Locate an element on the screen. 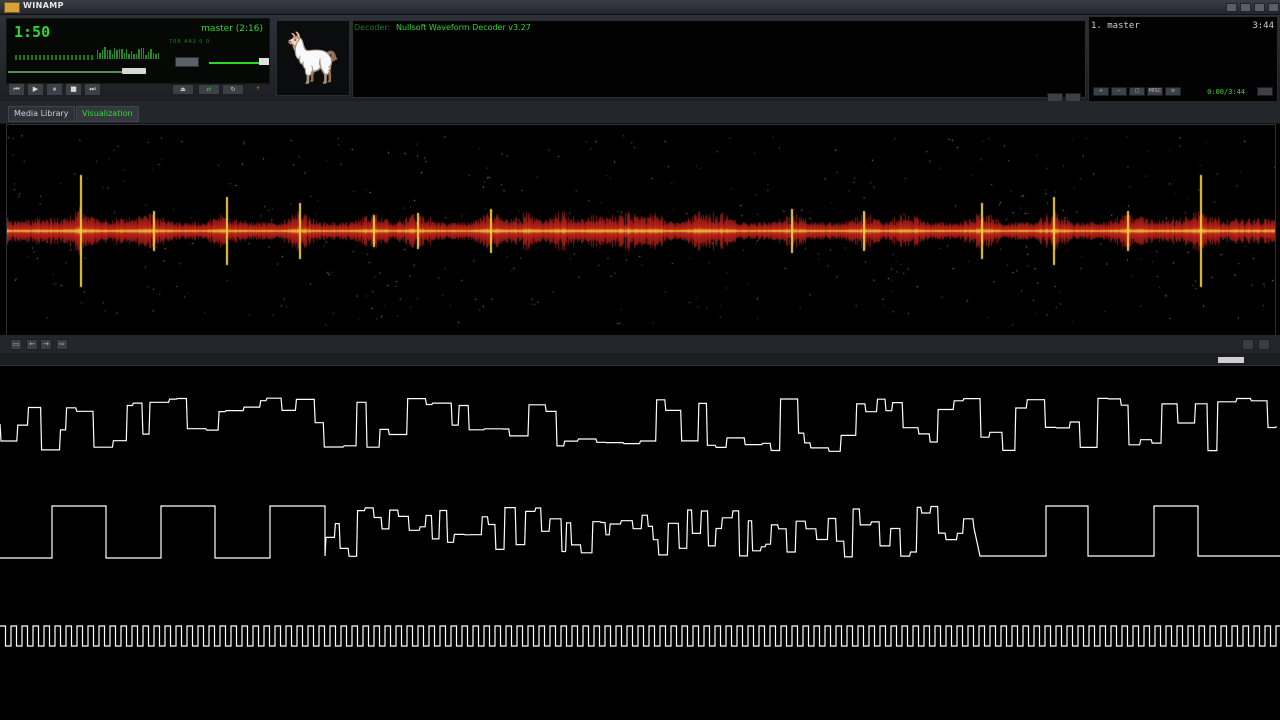  next-button: ⏭ is located at coordinates (92, 89).